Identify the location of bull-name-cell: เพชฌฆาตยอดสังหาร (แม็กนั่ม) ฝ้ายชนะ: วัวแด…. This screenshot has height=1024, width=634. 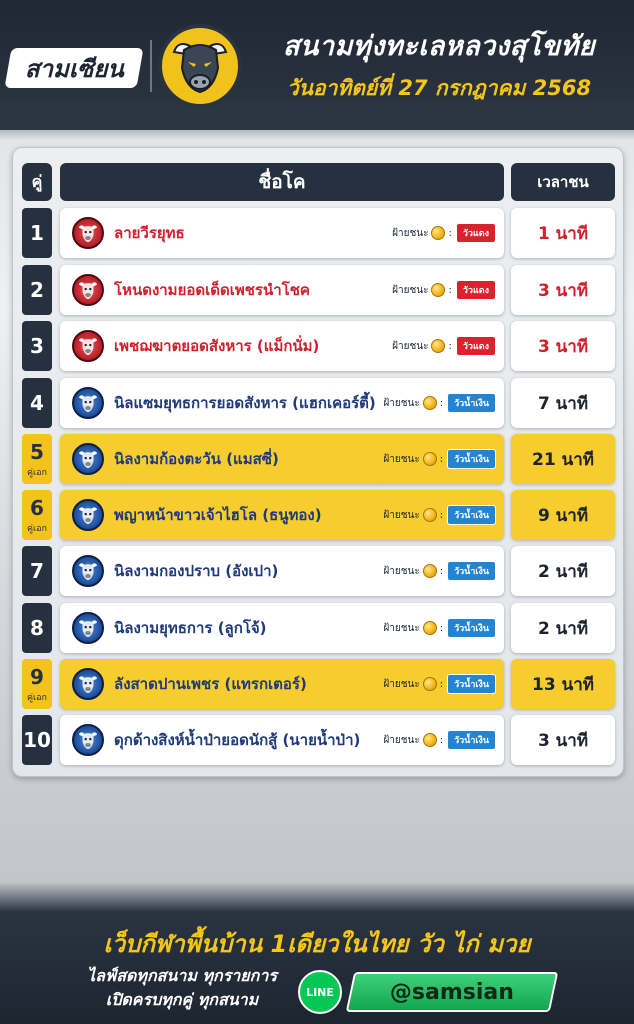
(282, 346).